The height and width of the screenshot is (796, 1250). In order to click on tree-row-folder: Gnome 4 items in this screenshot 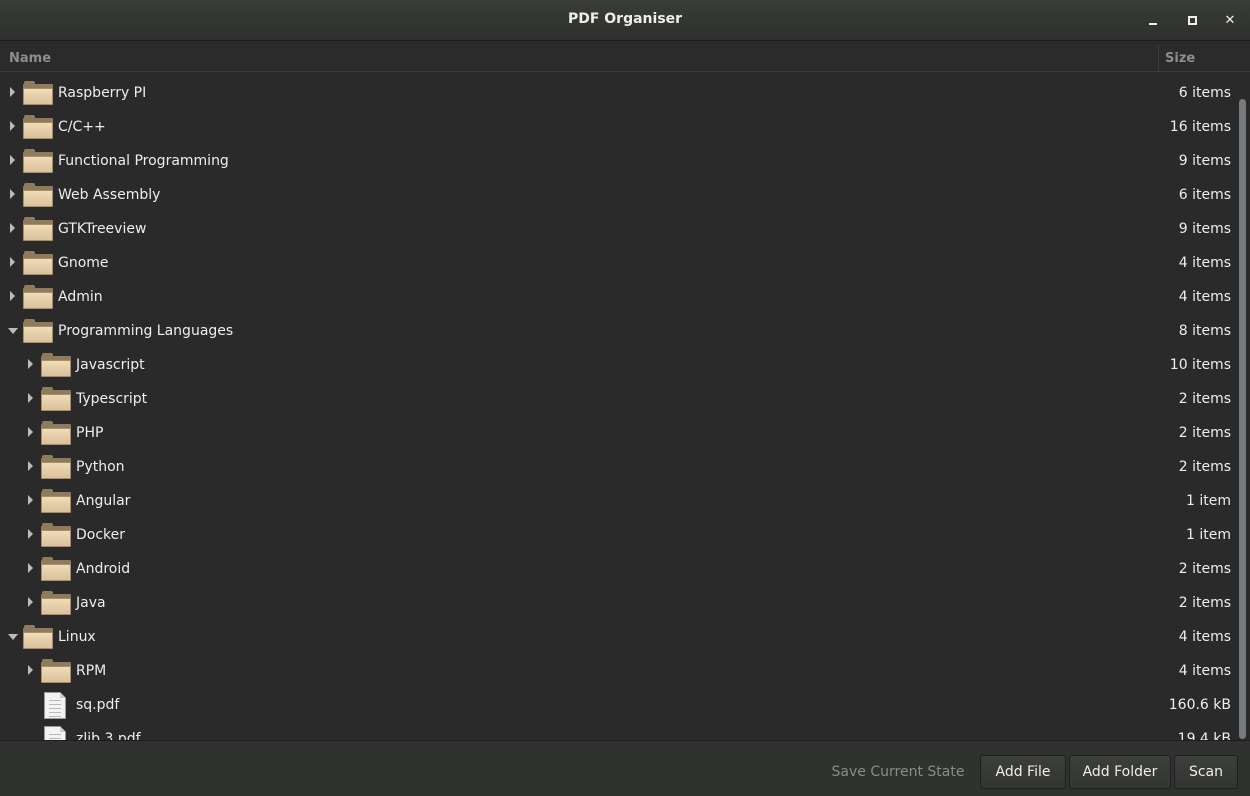, I will do `click(618, 263)`.